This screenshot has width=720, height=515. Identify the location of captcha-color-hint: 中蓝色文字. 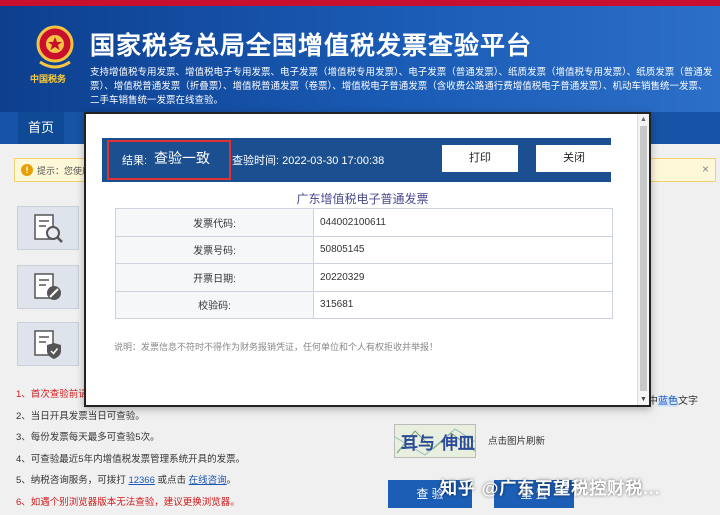
(673, 399).